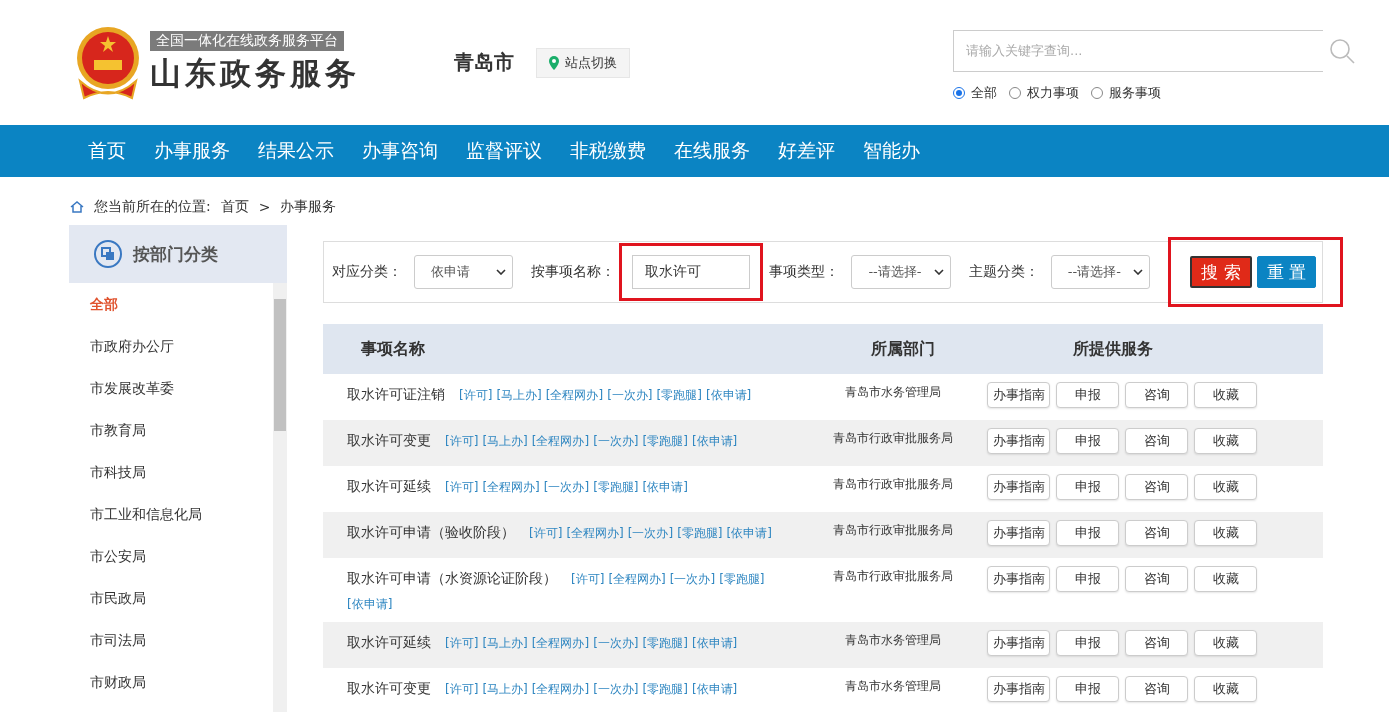  What do you see at coordinates (583, 62) in the screenshot?
I see `site-switch-button: 站点切换` at bounding box center [583, 62].